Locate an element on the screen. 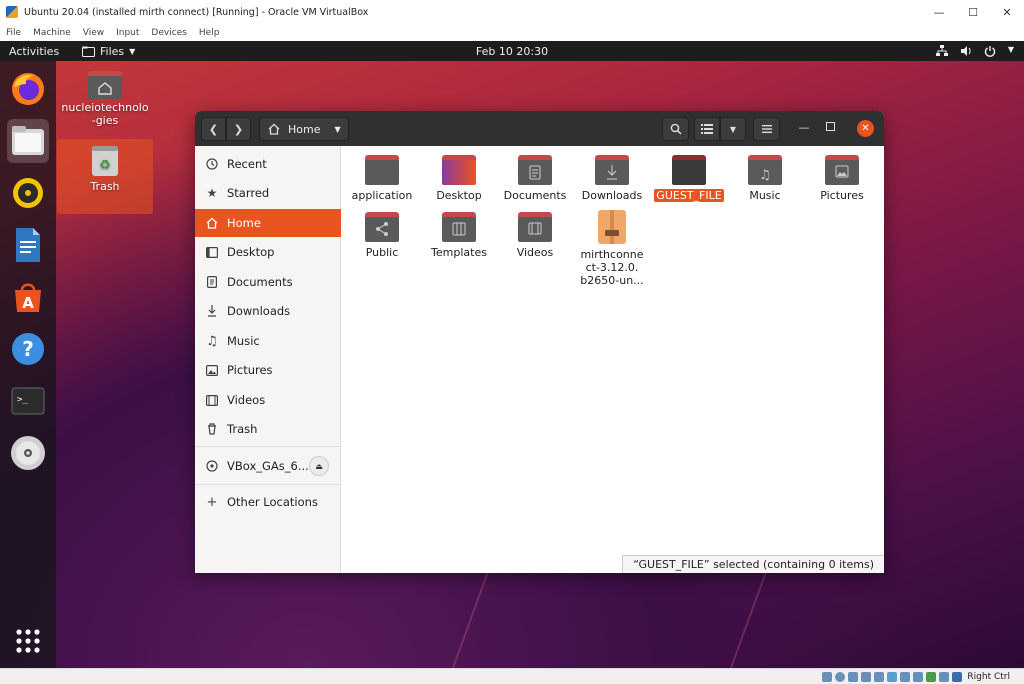  disc-icon is located at coordinates (212, 466).